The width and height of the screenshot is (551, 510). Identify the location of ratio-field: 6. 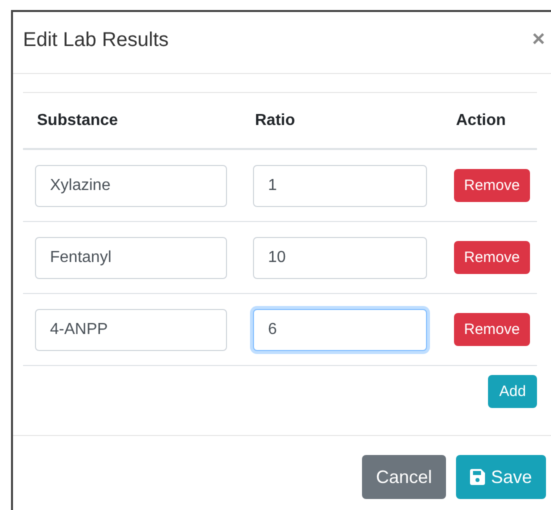
(340, 329).